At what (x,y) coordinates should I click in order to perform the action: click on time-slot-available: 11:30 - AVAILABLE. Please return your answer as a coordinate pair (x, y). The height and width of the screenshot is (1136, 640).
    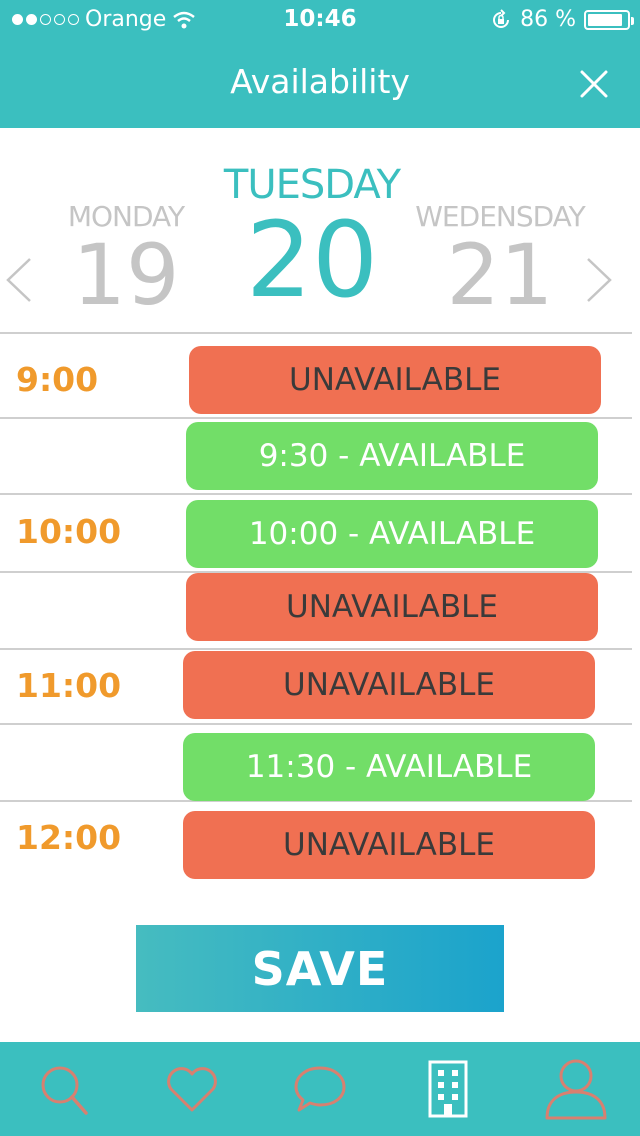
    Looking at the image, I should click on (389, 767).